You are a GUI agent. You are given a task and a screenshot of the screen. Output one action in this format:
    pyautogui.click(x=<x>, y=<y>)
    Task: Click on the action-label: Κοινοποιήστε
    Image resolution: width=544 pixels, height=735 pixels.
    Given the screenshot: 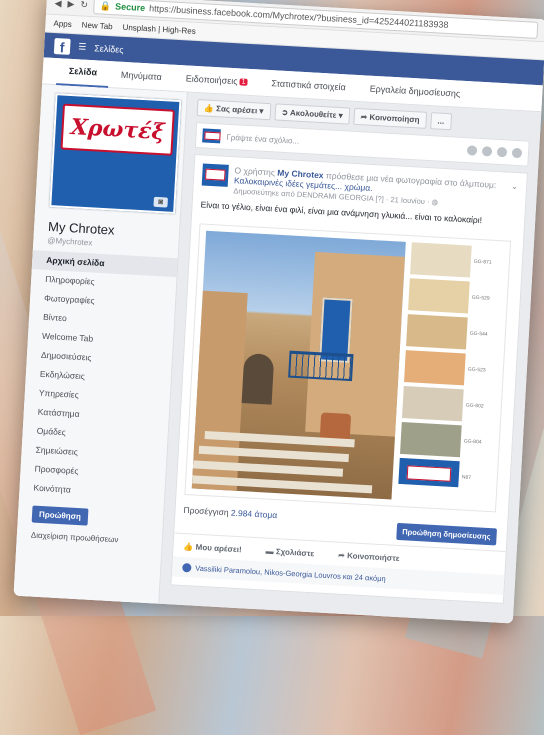 What is the action you would take?
    pyautogui.click(x=373, y=556)
    